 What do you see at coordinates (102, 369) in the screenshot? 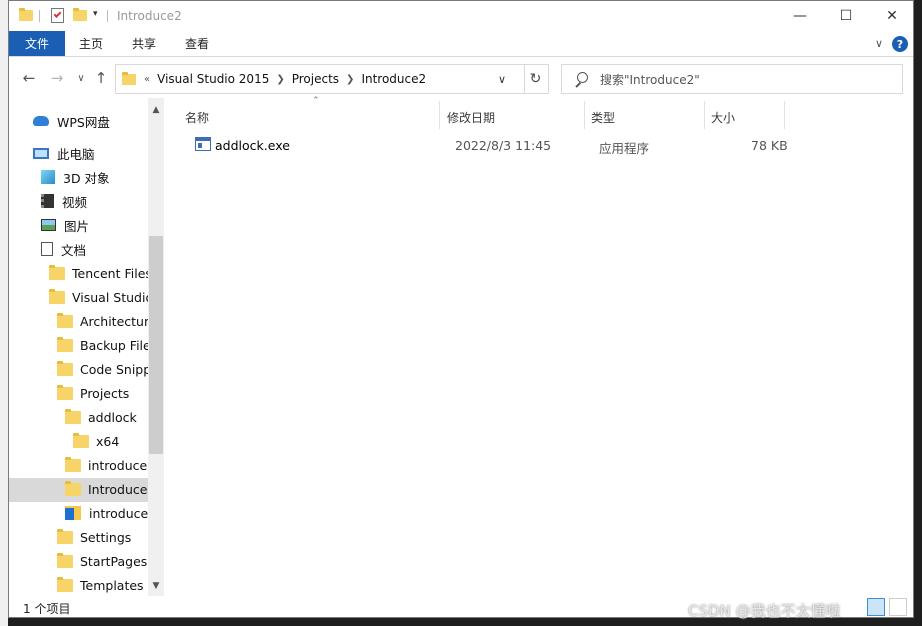
I see `nav-item-code-snippets: Code Snippets` at bounding box center [102, 369].